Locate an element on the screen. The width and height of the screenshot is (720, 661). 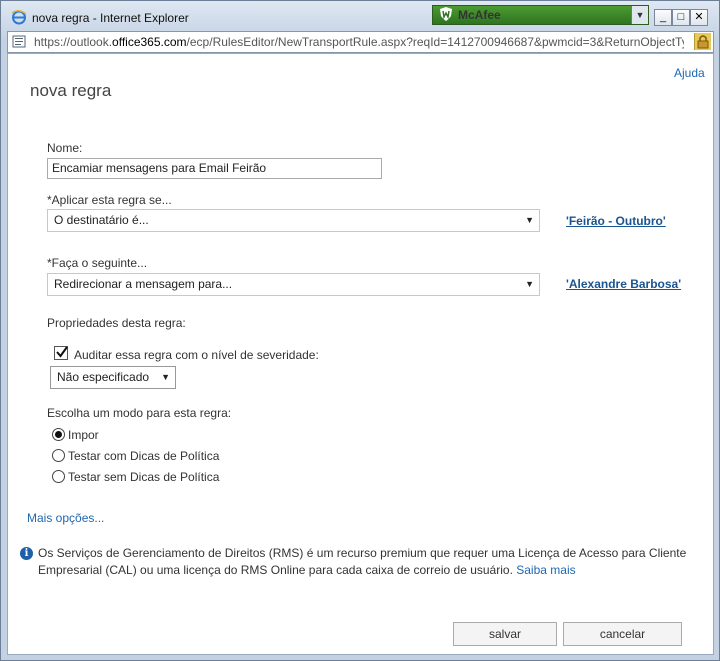
radio-enforce is located at coordinates (58, 434).